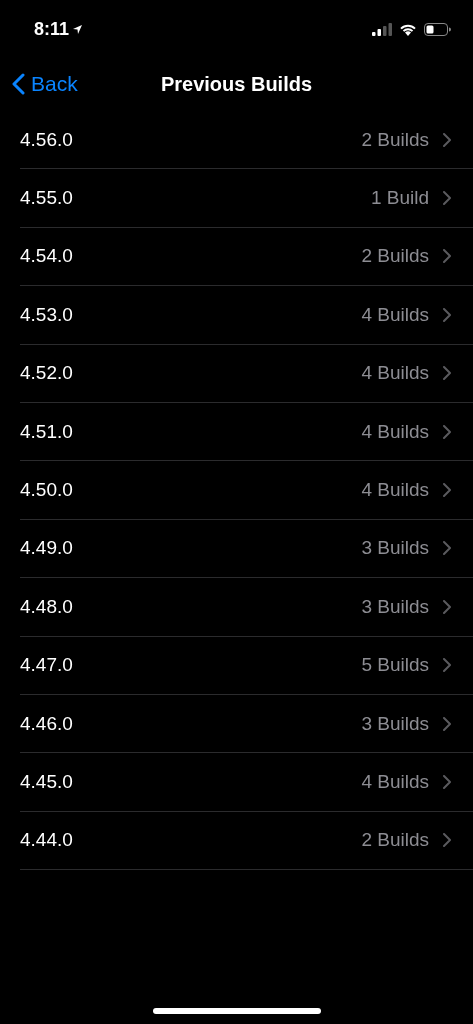 This screenshot has width=473, height=1024. I want to click on status-time: 8:11, so click(52, 29).